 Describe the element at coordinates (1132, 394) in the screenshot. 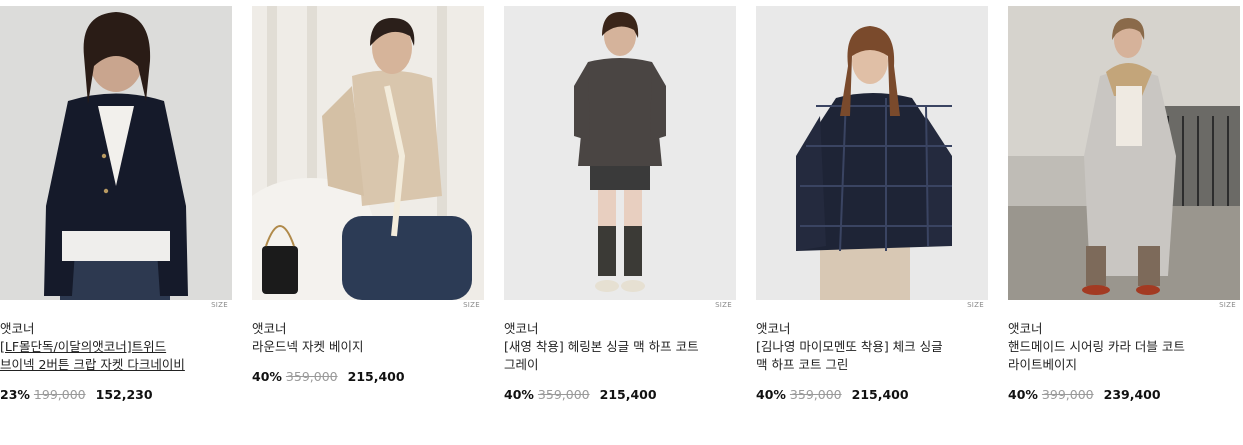

I see `sale-price: 239,400` at that location.